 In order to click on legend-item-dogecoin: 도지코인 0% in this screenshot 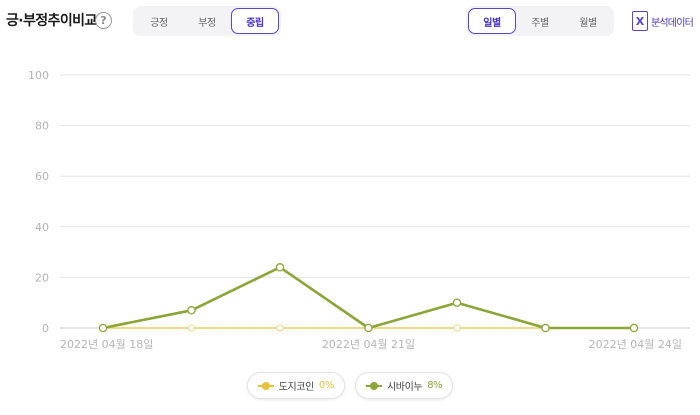, I will do `click(295, 385)`.